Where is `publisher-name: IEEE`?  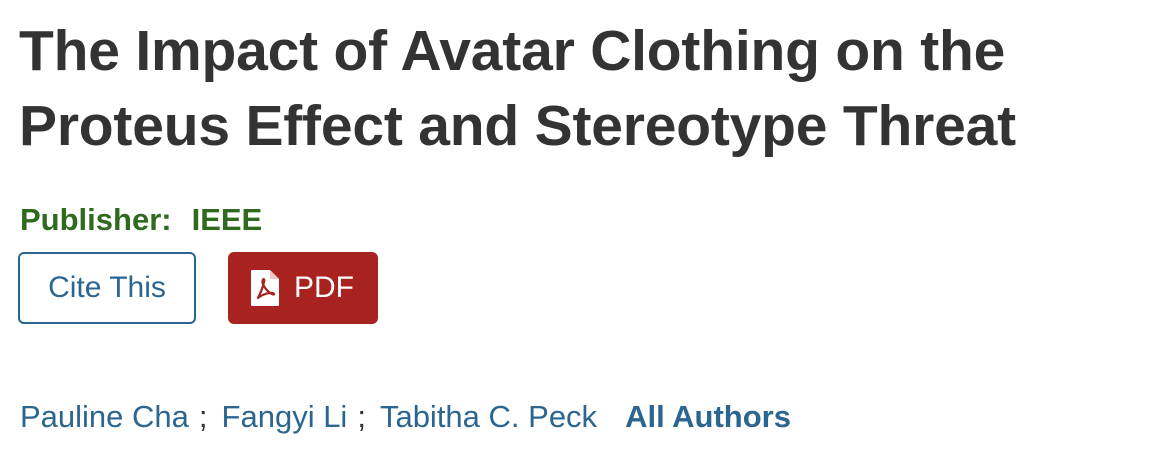
publisher-name: IEEE is located at coordinates (227, 219).